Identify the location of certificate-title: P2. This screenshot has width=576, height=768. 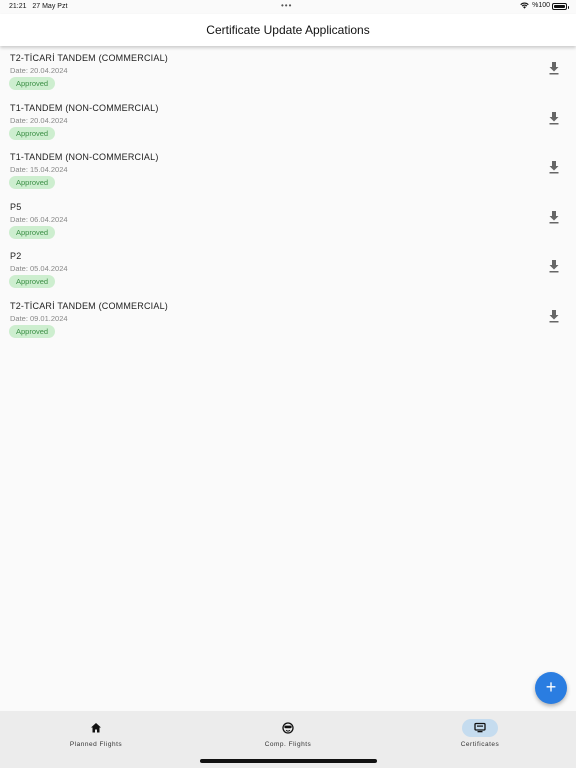
(16, 256).